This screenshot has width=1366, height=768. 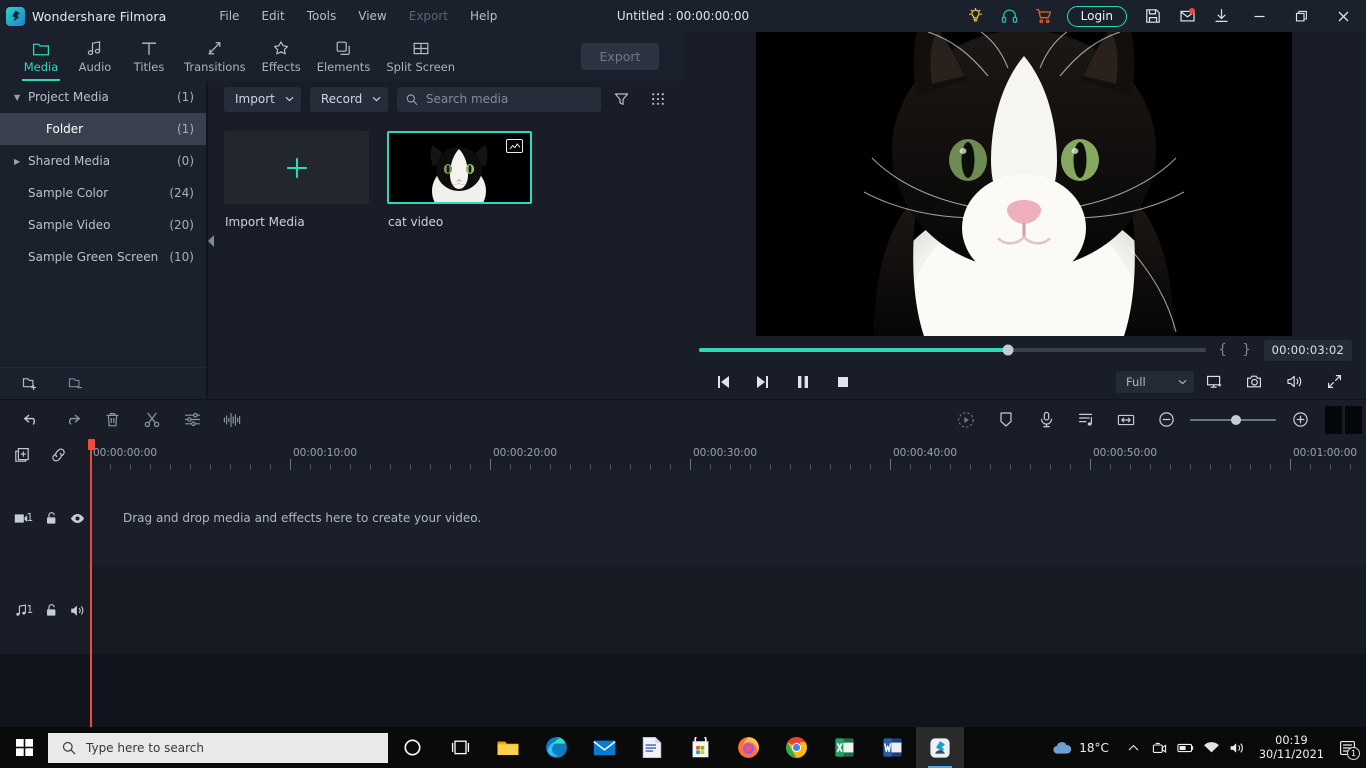 What do you see at coordinates (281, 56) in the screenshot?
I see `tab-effects: Effects` at bounding box center [281, 56].